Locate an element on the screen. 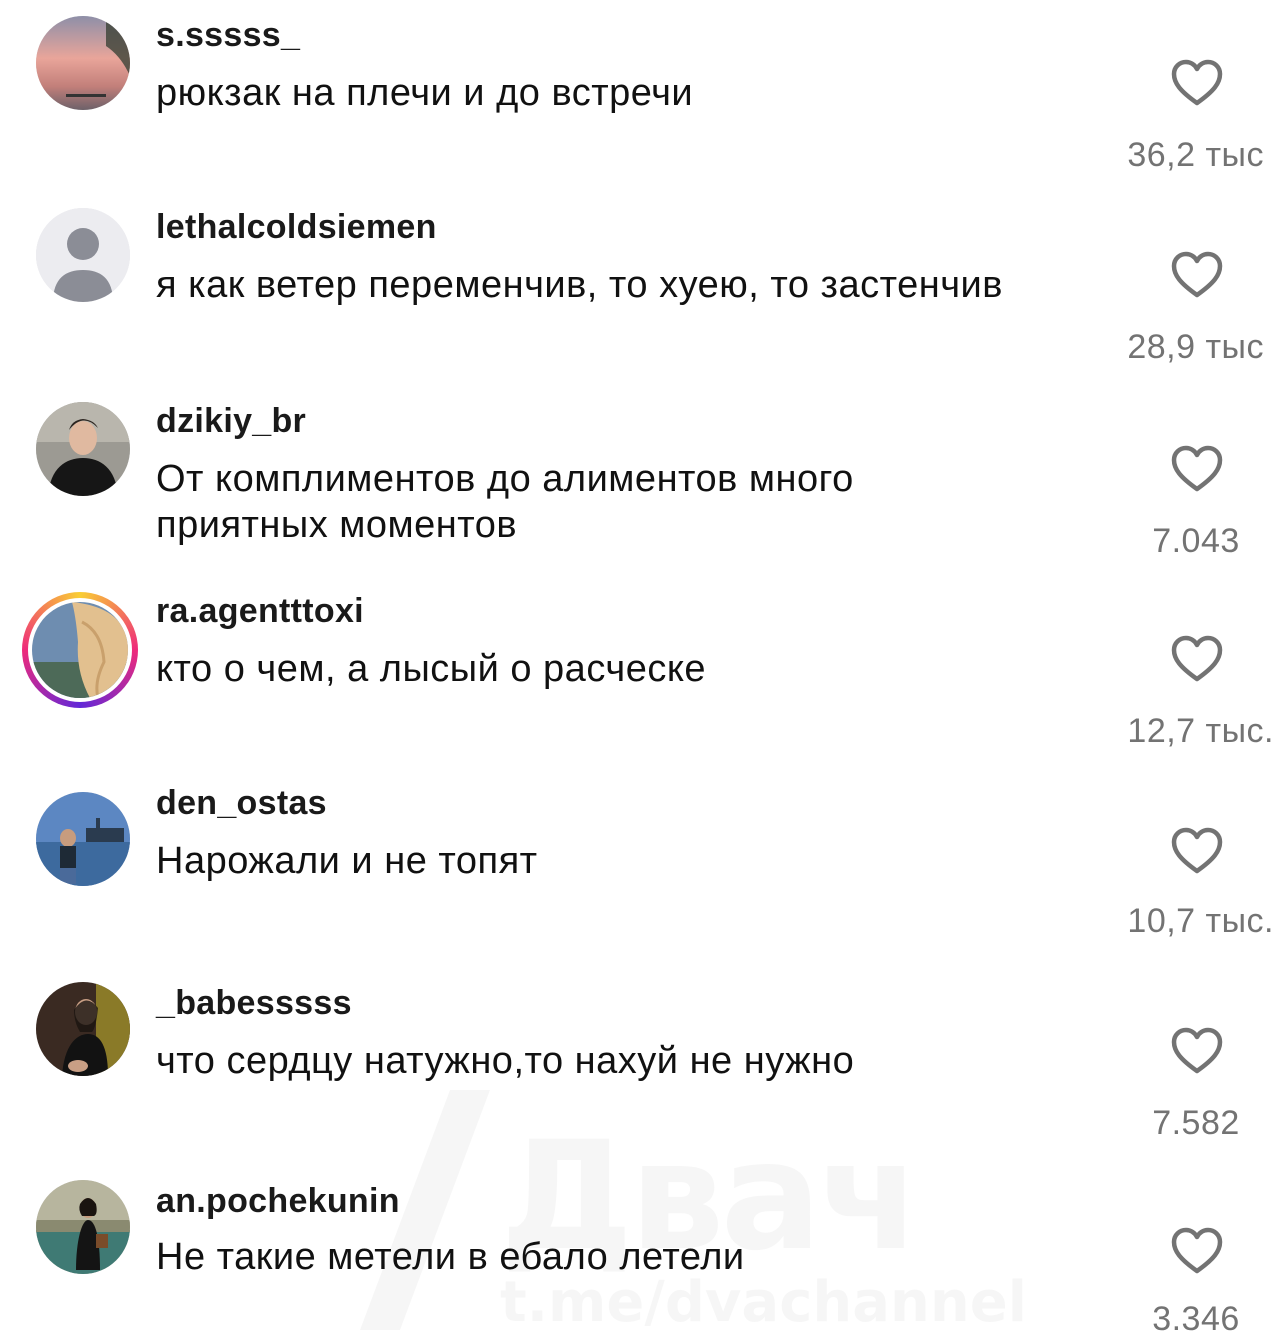 This screenshot has width=1280, height=1340. comment-username: ra.agentttoxi is located at coordinates (260, 611).